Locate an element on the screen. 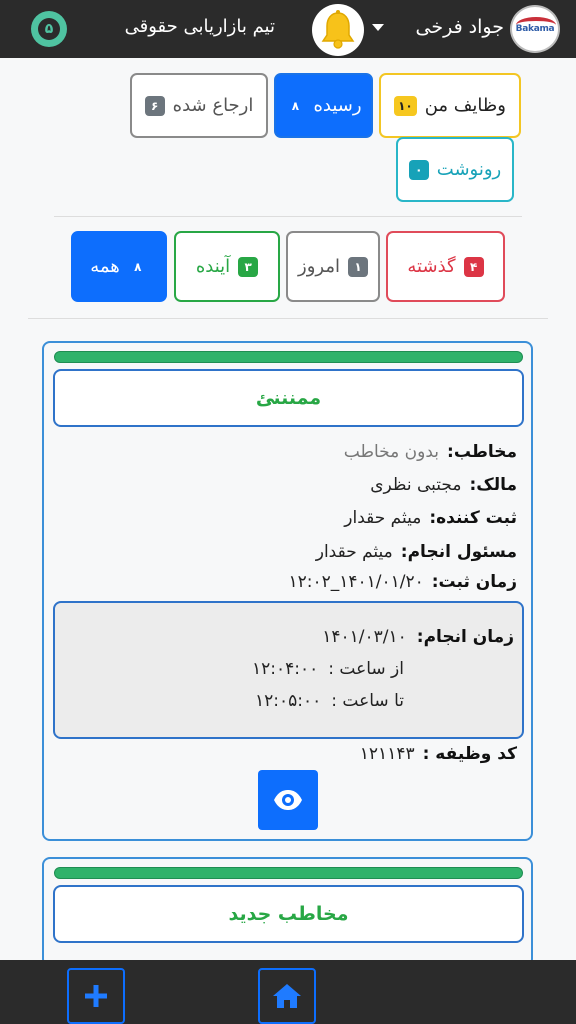  registrar-value: میثم حقدار is located at coordinates (383, 518).